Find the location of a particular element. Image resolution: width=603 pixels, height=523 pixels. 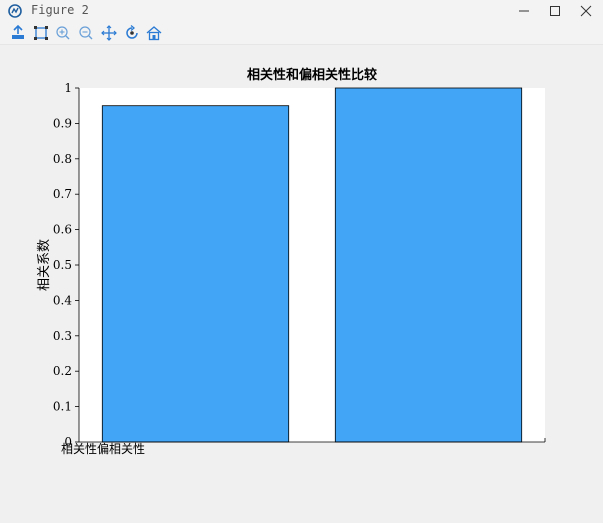

y-tick-label: 0.9 is located at coordinates (62, 123).